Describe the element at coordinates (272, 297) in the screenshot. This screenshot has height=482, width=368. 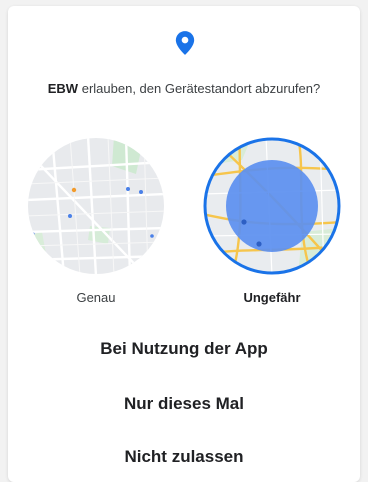
I see `option-approximate-label: Ungefähr` at that location.